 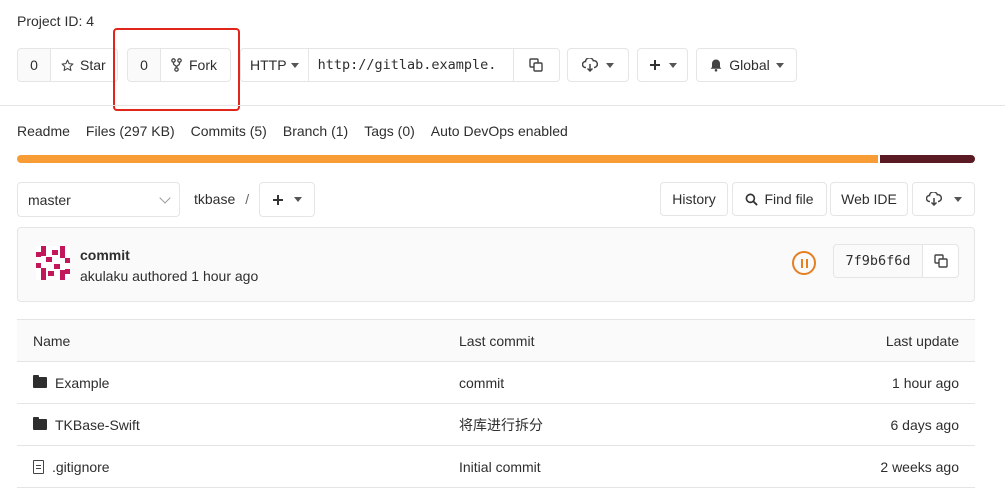 I want to click on web-ide-button: Web IDE, so click(x=869, y=199).